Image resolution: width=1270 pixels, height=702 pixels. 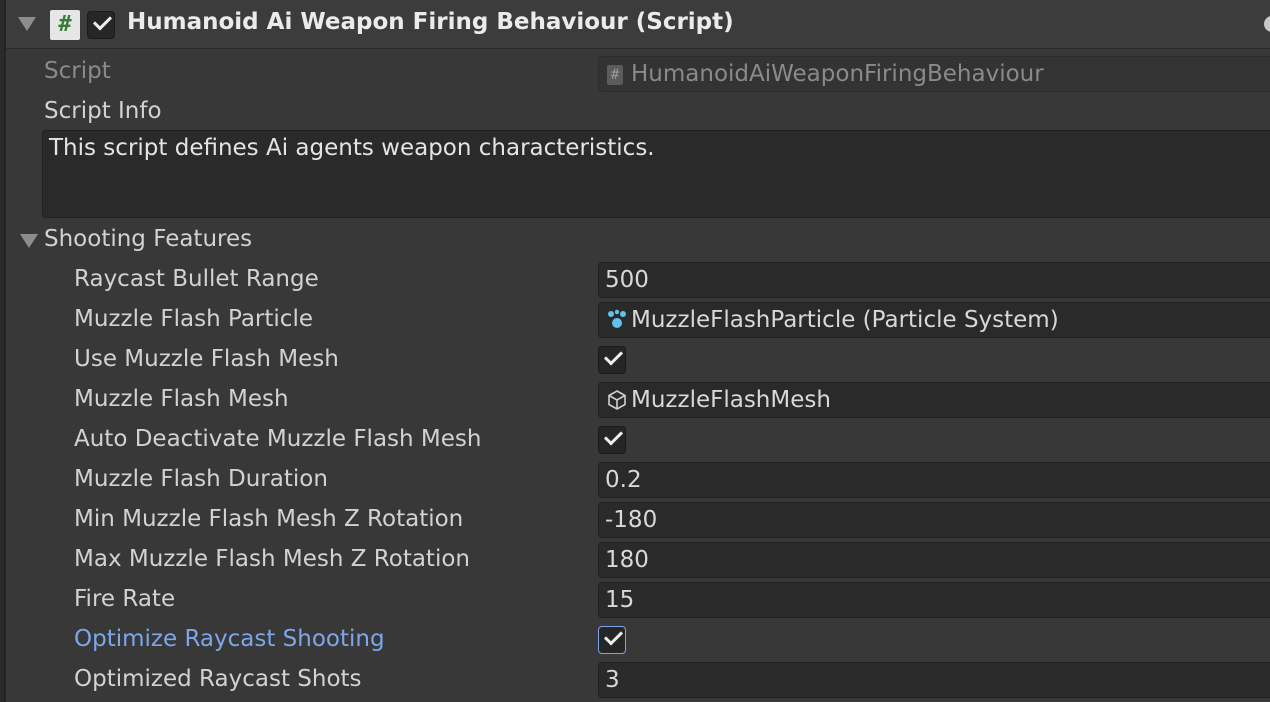 I want to click on muzzle-flash-mesh-value: MuzzleFlashMesh, so click(x=731, y=400).